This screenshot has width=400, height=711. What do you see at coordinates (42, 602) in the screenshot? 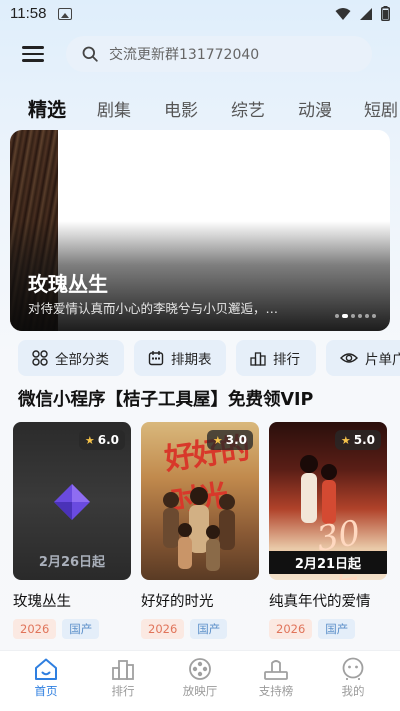
I see `card-title: 玫瑰丛生` at bounding box center [42, 602].